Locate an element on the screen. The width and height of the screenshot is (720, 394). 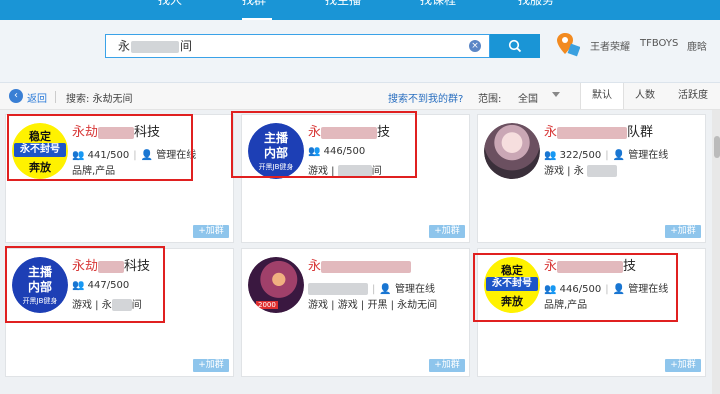
group-meta: 👥 322/500 | 👤 管理在线 is located at coordinates (606, 155).